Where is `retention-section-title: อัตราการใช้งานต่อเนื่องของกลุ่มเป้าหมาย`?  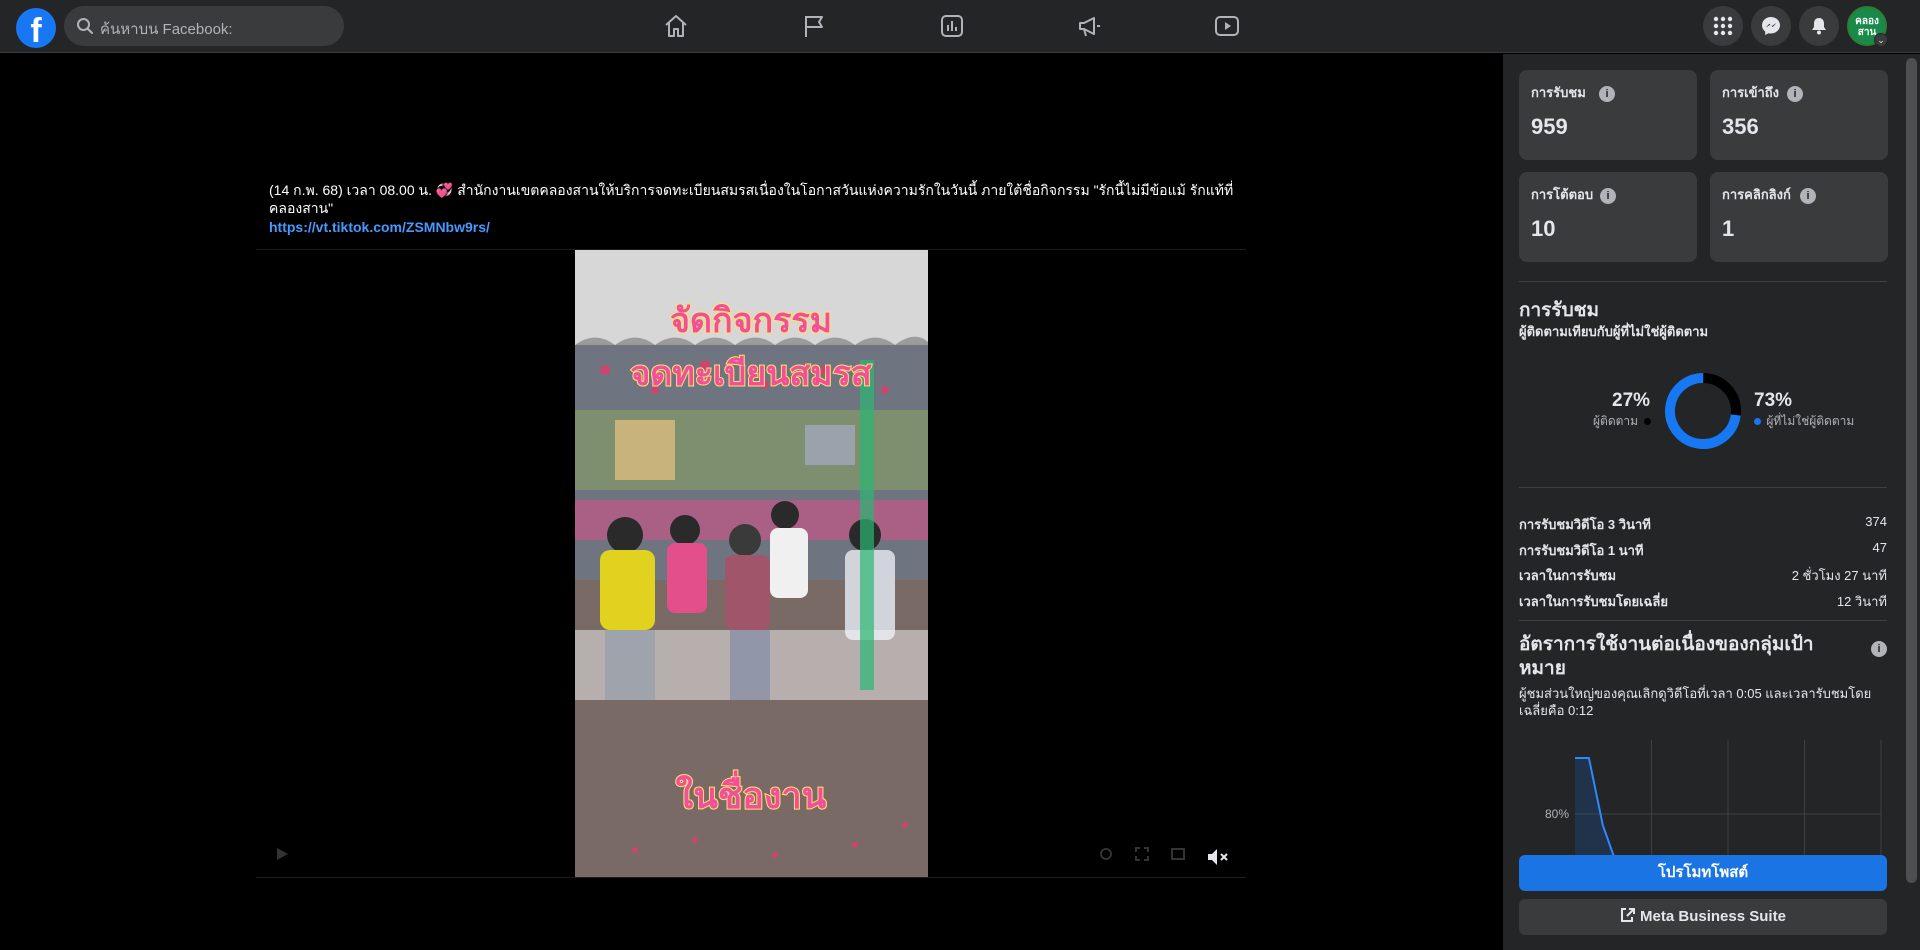
retention-section-title: อัตราการใช้งานต่อเนื่องของกลุ่มเป้าหมาย is located at coordinates (1666, 656).